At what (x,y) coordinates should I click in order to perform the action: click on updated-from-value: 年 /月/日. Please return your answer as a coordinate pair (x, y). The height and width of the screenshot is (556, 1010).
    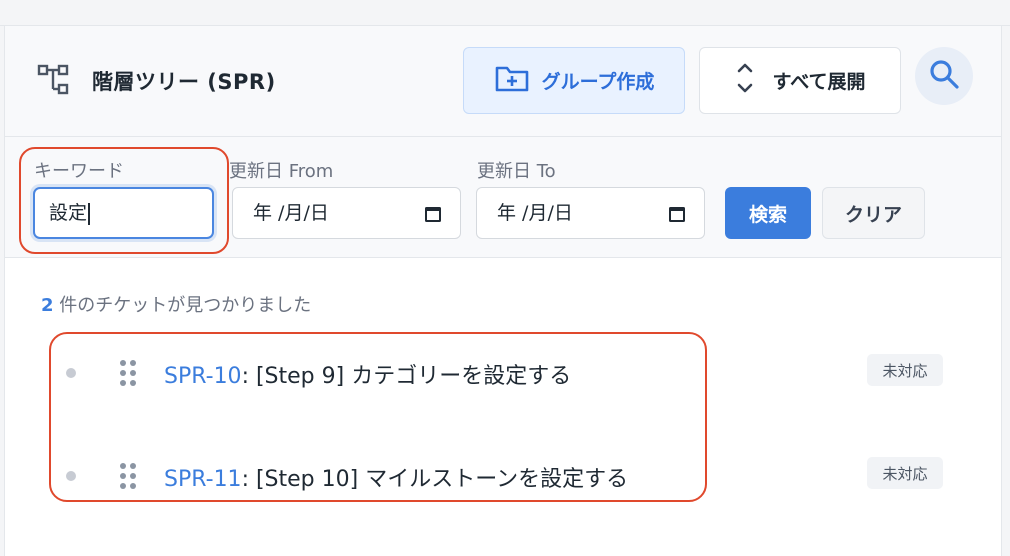
    Looking at the image, I should click on (291, 213).